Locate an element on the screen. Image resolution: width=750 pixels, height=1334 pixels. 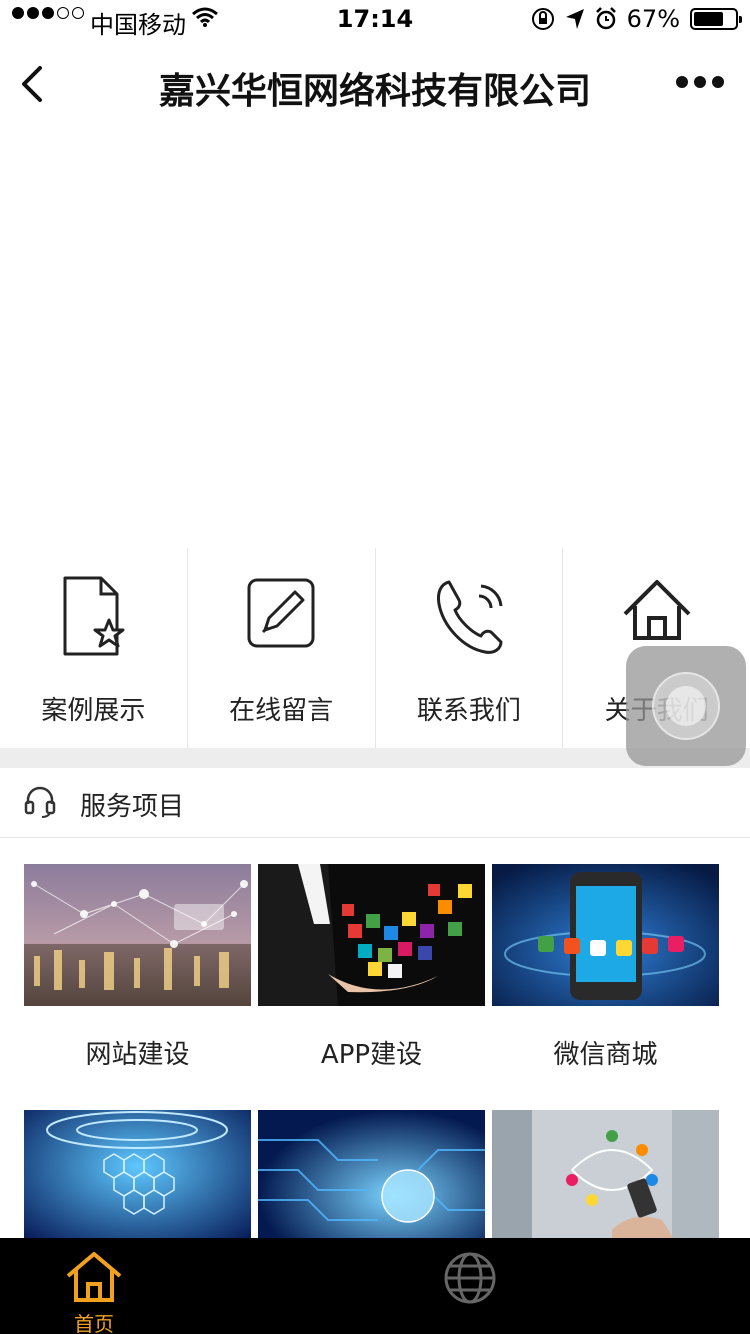
headset-icon is located at coordinates (40, 802).